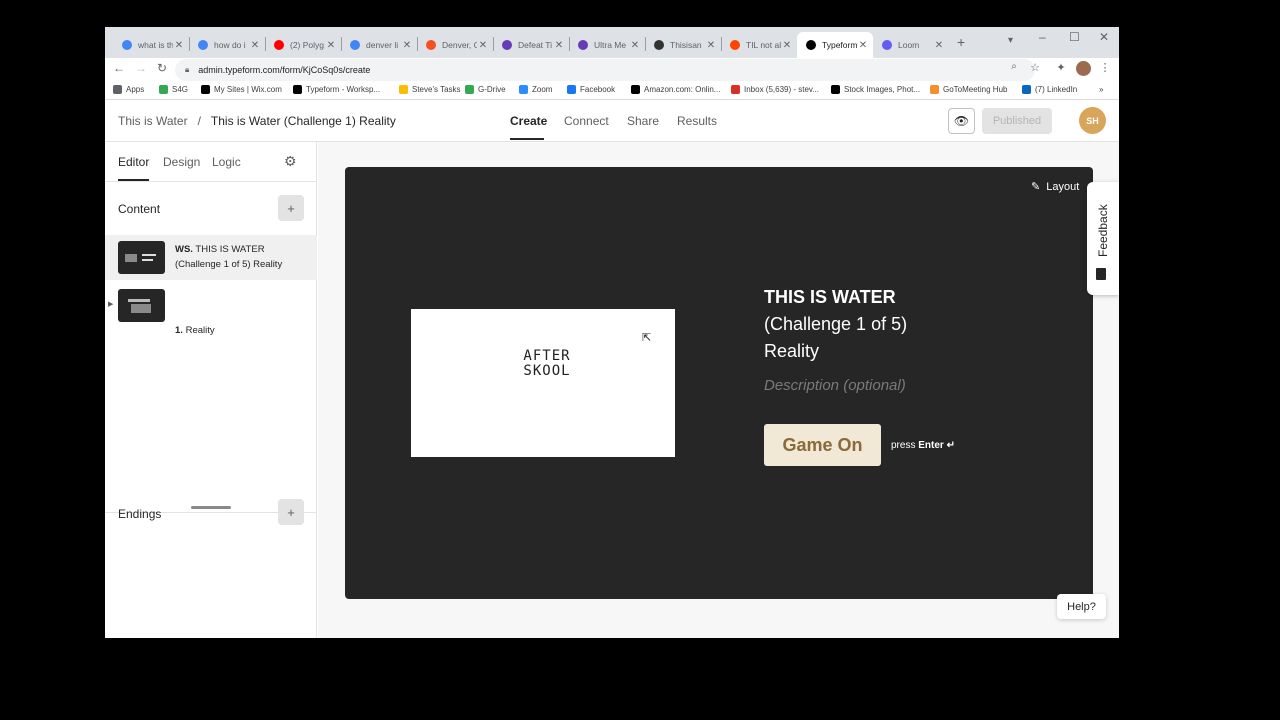 Image resolution: width=1280 pixels, height=720 pixels. Describe the element at coordinates (528, 121) in the screenshot. I see `tab-create: Create` at that location.